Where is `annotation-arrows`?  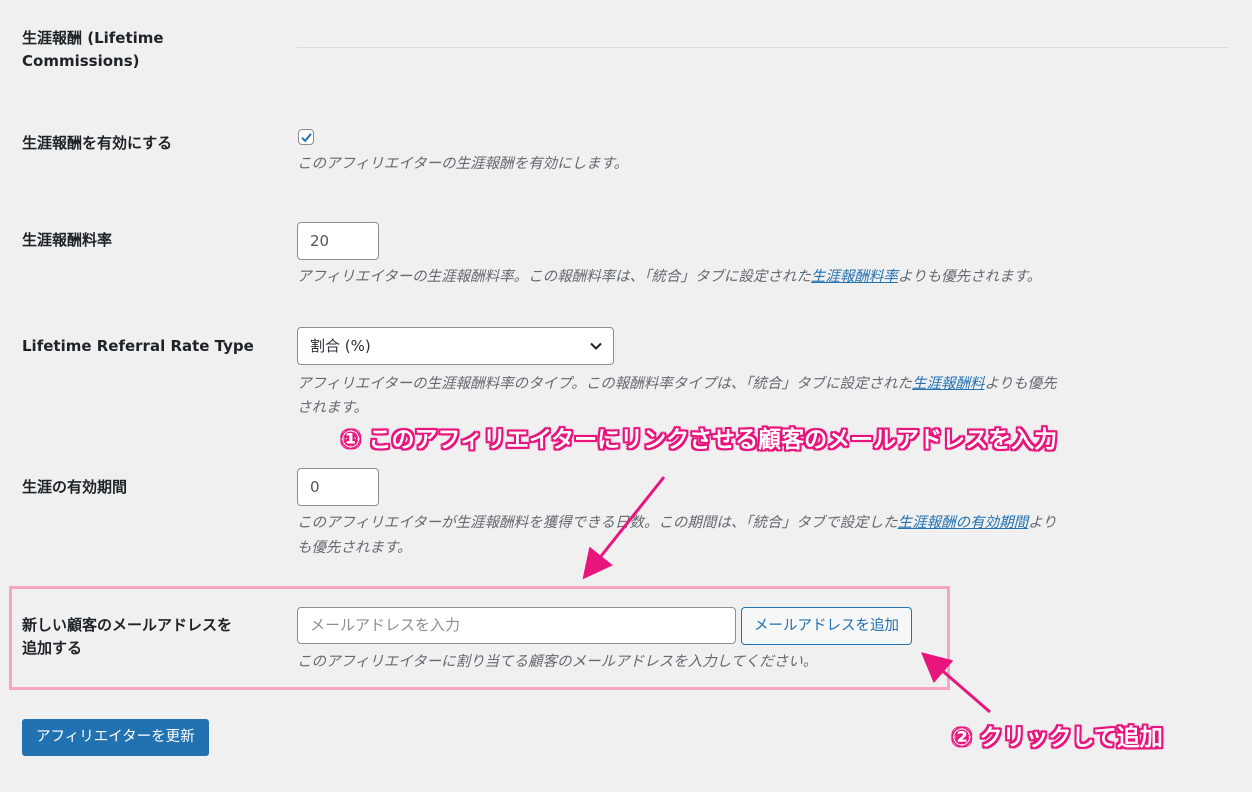
annotation-arrows is located at coordinates (786, 595).